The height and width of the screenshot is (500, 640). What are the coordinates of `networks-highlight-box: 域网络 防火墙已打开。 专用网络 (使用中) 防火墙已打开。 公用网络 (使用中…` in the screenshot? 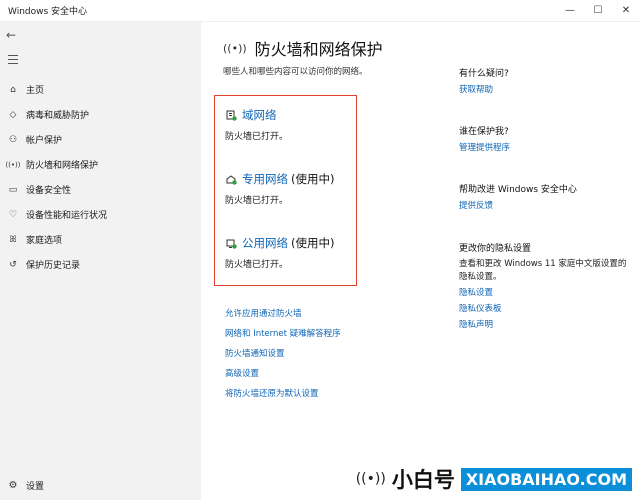 It's located at (285, 190).